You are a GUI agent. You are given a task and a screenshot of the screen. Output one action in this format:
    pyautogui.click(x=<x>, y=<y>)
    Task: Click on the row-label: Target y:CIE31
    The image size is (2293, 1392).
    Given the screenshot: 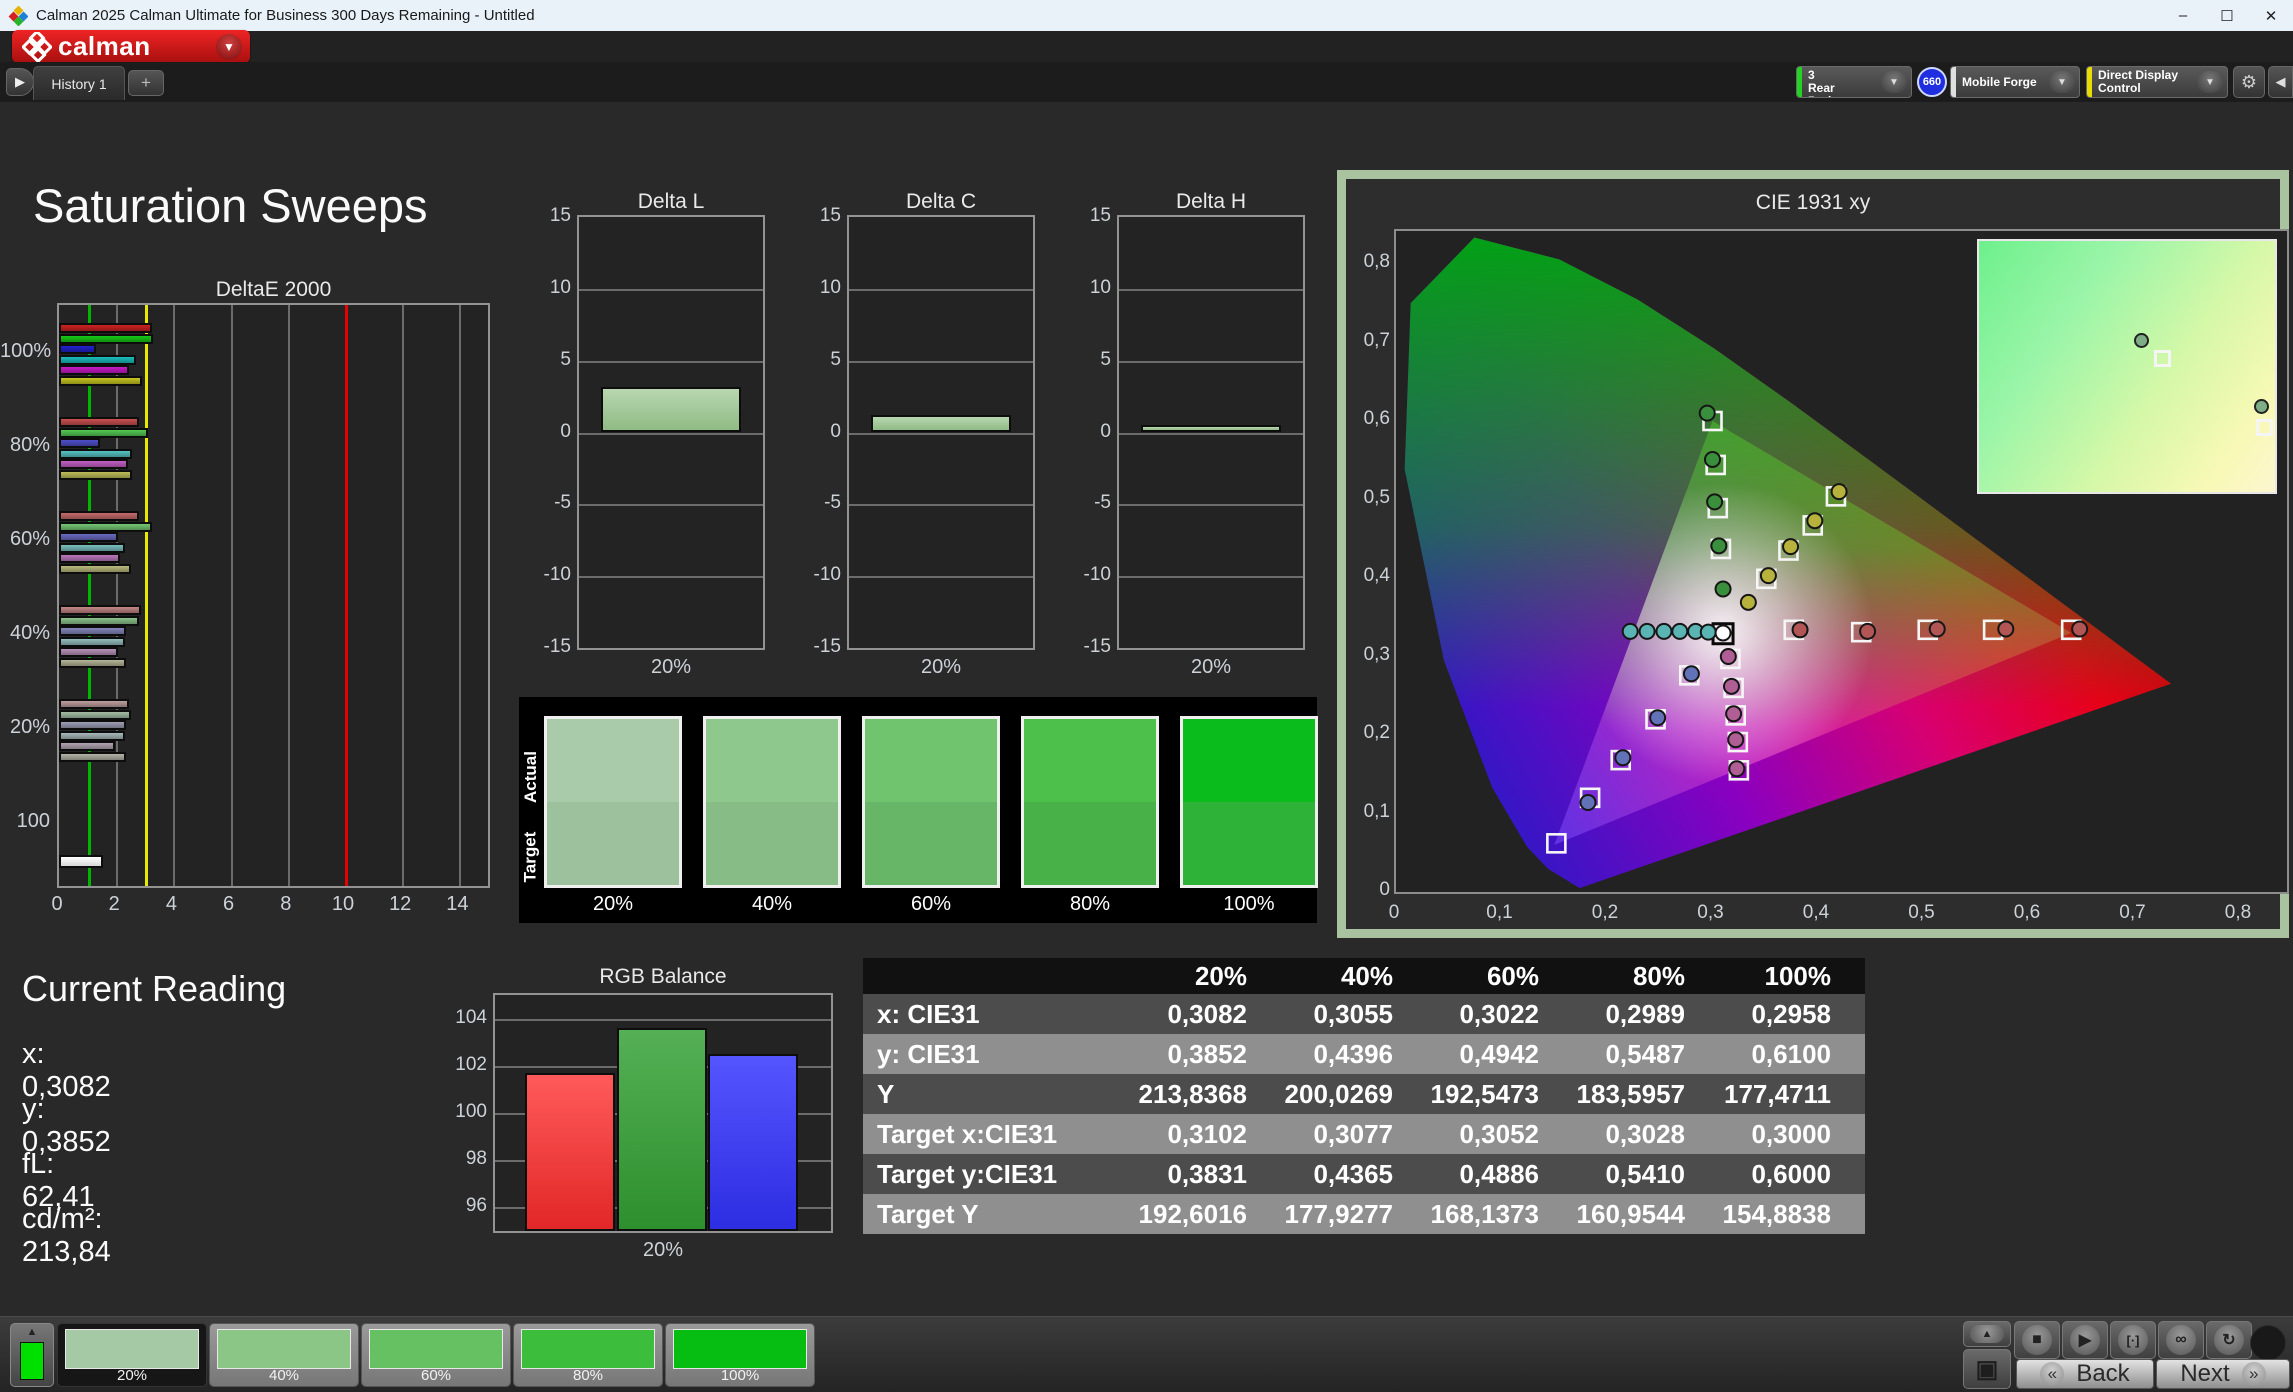 What is the action you would take?
    pyautogui.click(x=967, y=1173)
    